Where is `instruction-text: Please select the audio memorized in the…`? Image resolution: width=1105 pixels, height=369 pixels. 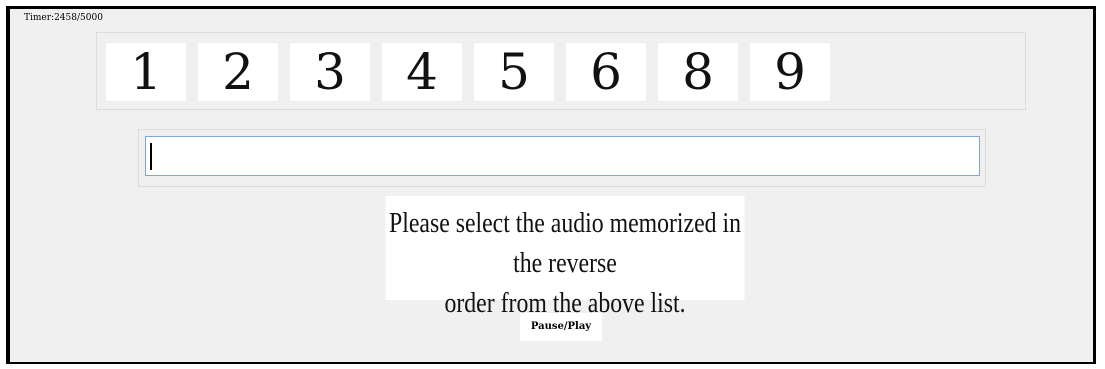
instruction-text: Please select the audio memorized in the… is located at coordinates (565, 257).